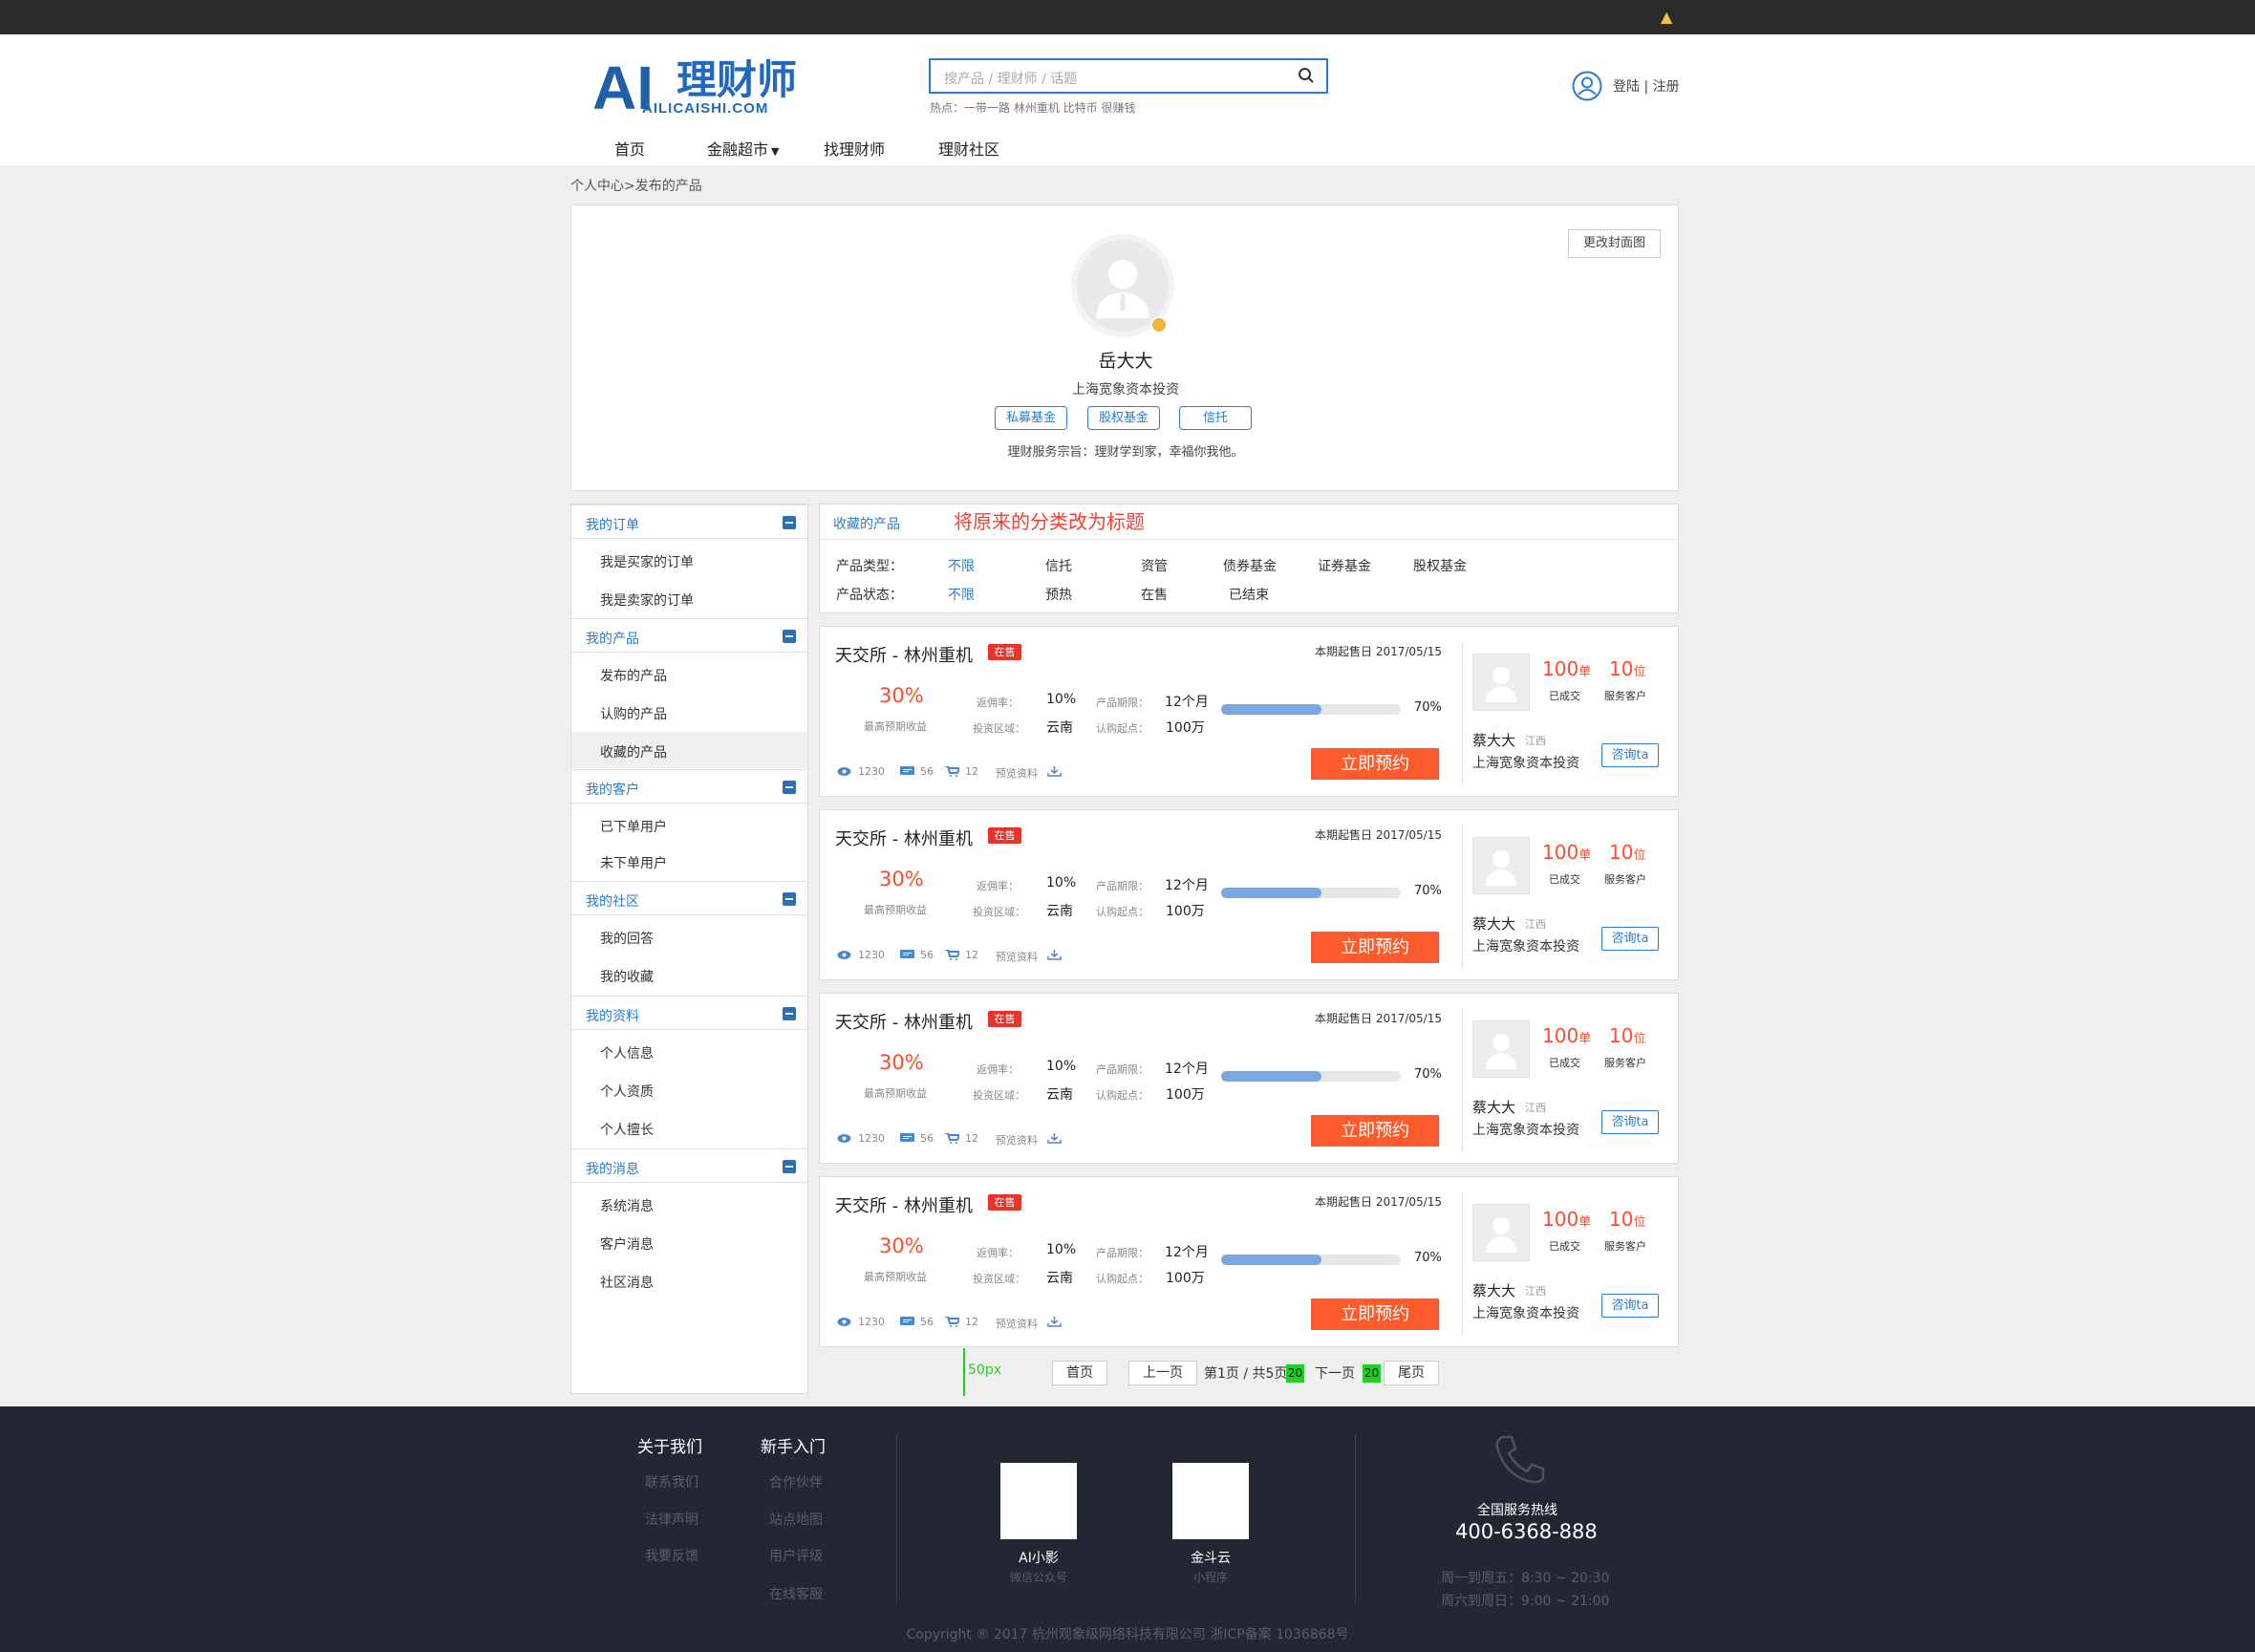 The width and height of the screenshot is (2255, 1652). What do you see at coordinates (689, 787) in the screenshot?
I see `sidebar-group-clients: 我的客户` at bounding box center [689, 787].